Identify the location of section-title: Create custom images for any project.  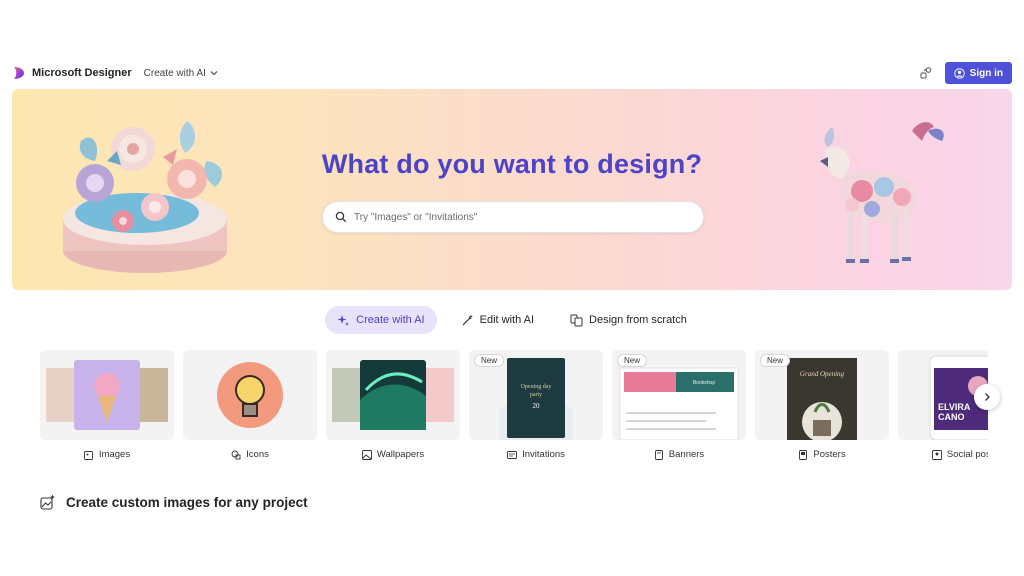
(187, 502).